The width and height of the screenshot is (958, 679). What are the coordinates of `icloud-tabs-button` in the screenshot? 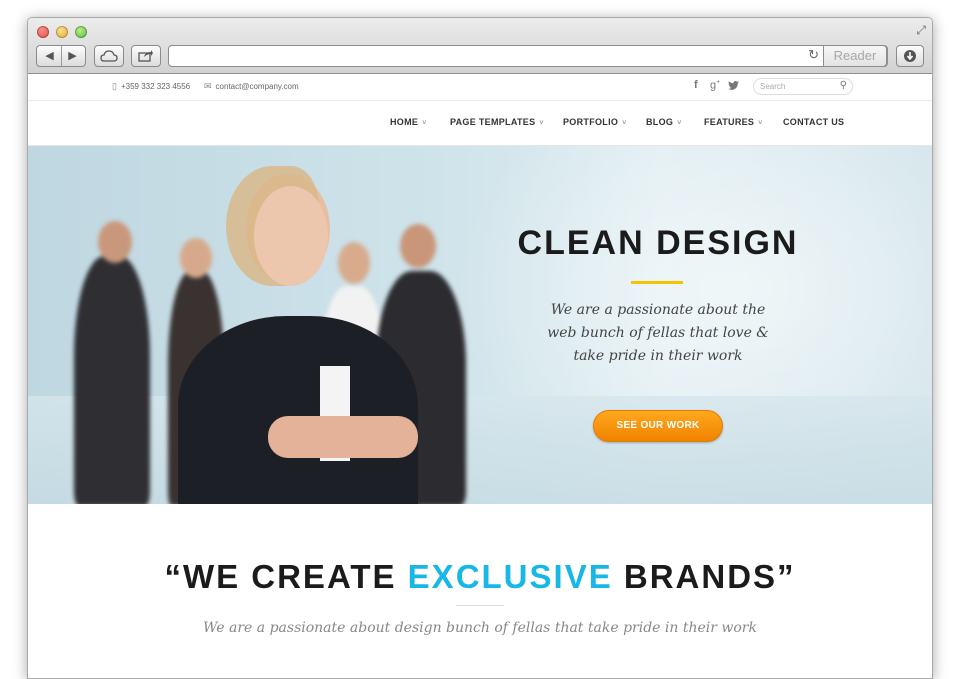 It's located at (109, 56).